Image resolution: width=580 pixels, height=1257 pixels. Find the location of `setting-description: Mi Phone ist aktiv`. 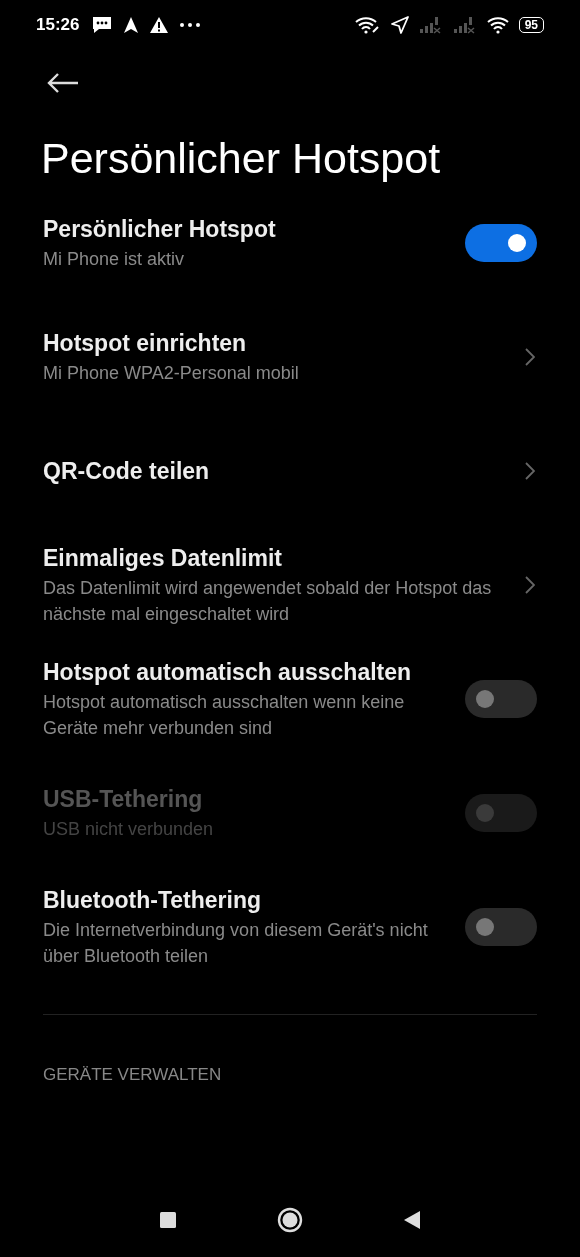

setting-description: Mi Phone ist aktiv is located at coordinates (114, 259).